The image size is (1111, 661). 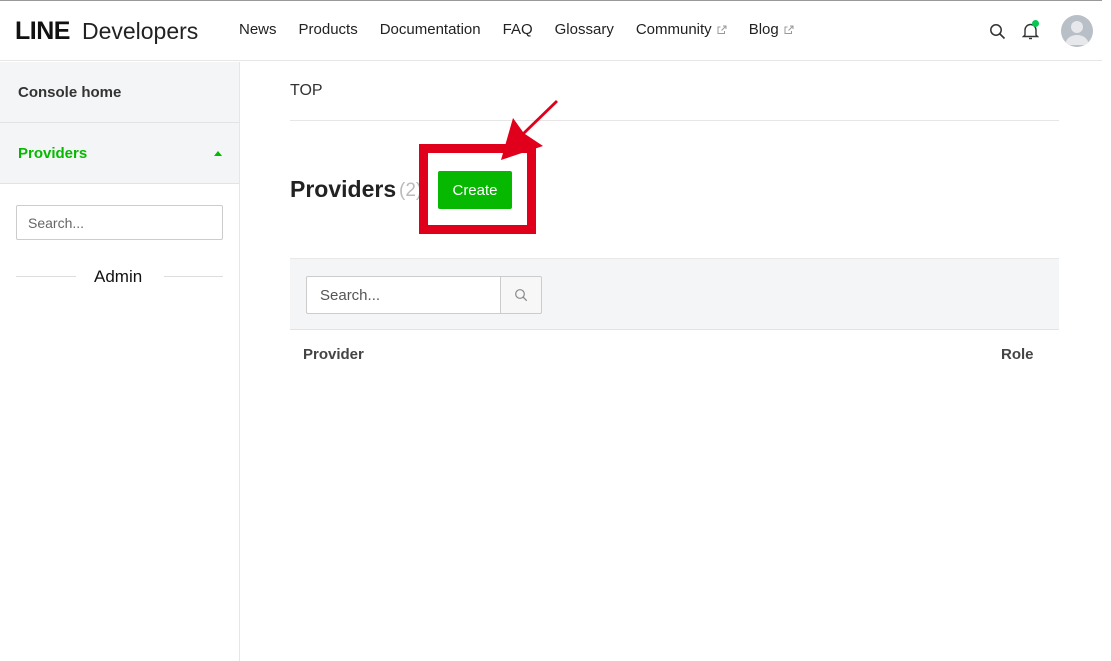 I want to click on sidebar-item-label: Console home, so click(x=70, y=92).